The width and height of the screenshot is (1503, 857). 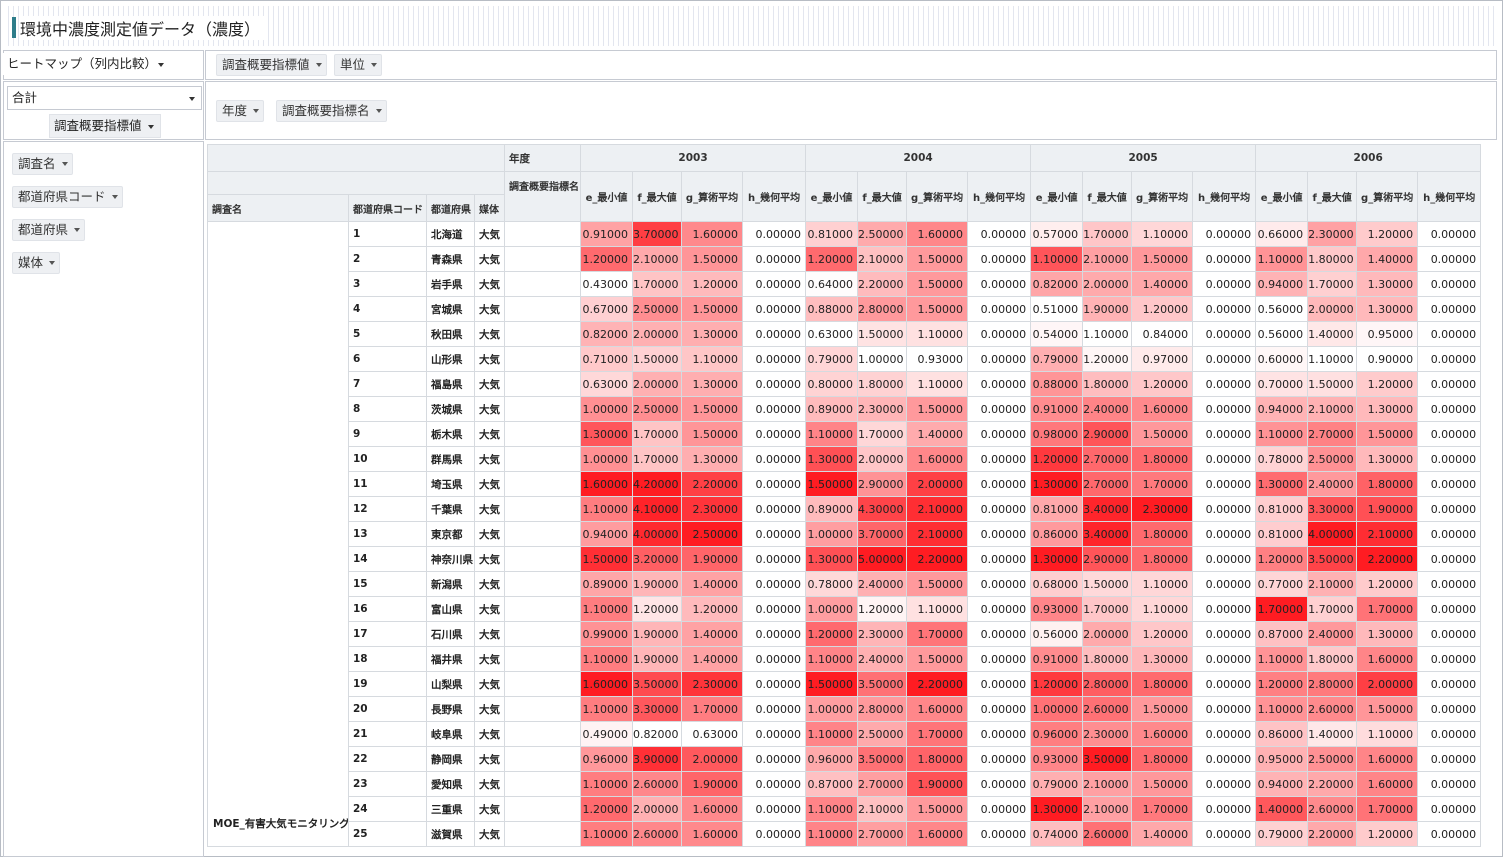 What do you see at coordinates (882, 709) in the screenshot?
I see `value-cell: 2.80000` at bounding box center [882, 709].